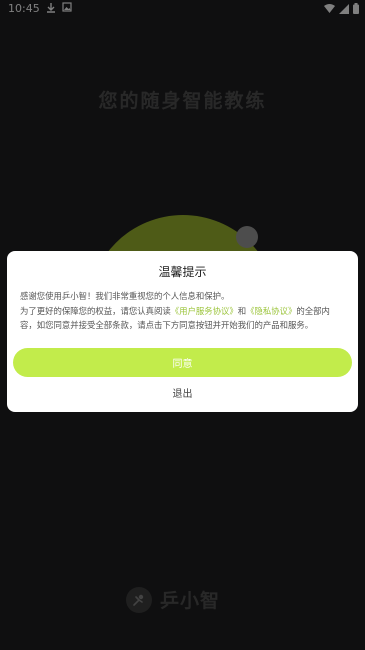 Image resolution: width=365 pixels, height=650 pixels. Describe the element at coordinates (95, 310) in the screenshot. I see `dialog-text-prefix: 为了更好的保障您的权益，请您认真阅读` at that location.